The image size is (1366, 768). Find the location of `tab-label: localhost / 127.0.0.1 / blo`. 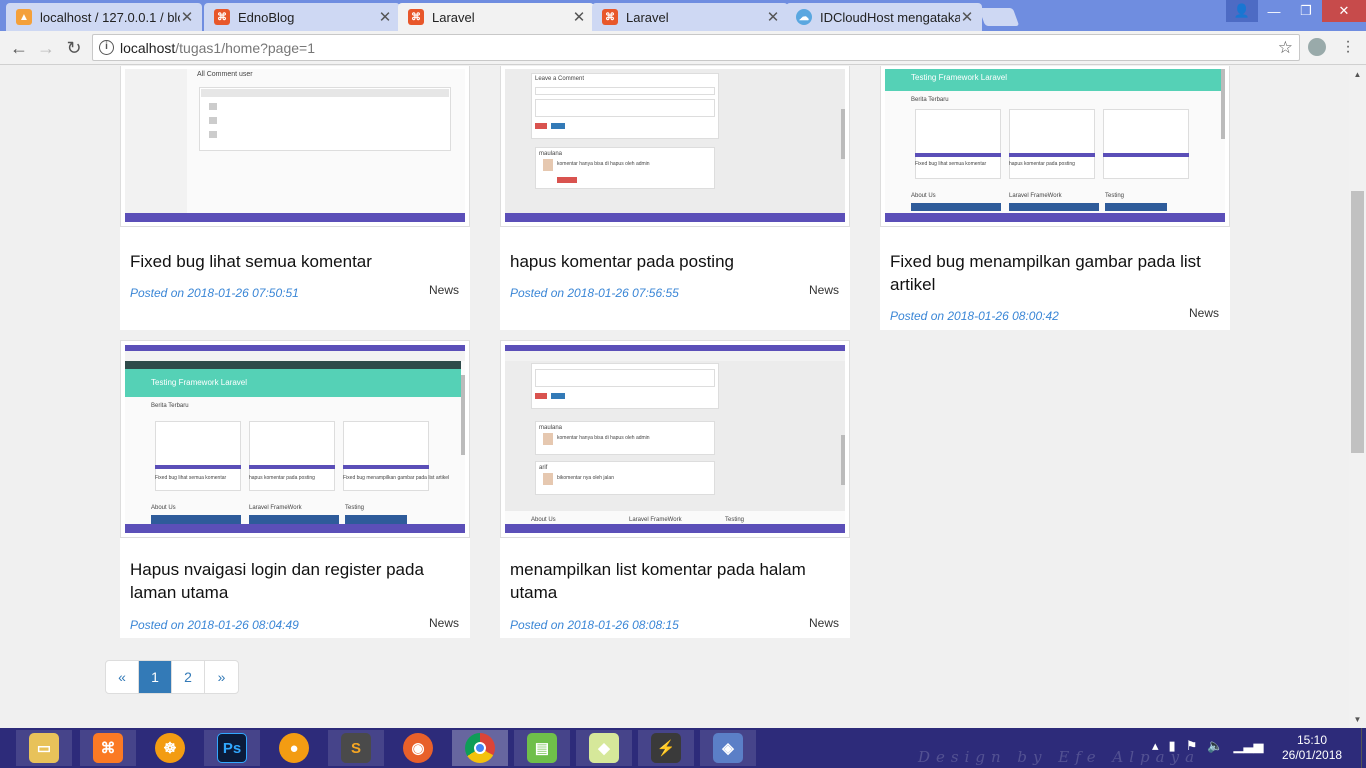

tab-label: localhost / 127.0.0.1 / blo is located at coordinates (110, 17).